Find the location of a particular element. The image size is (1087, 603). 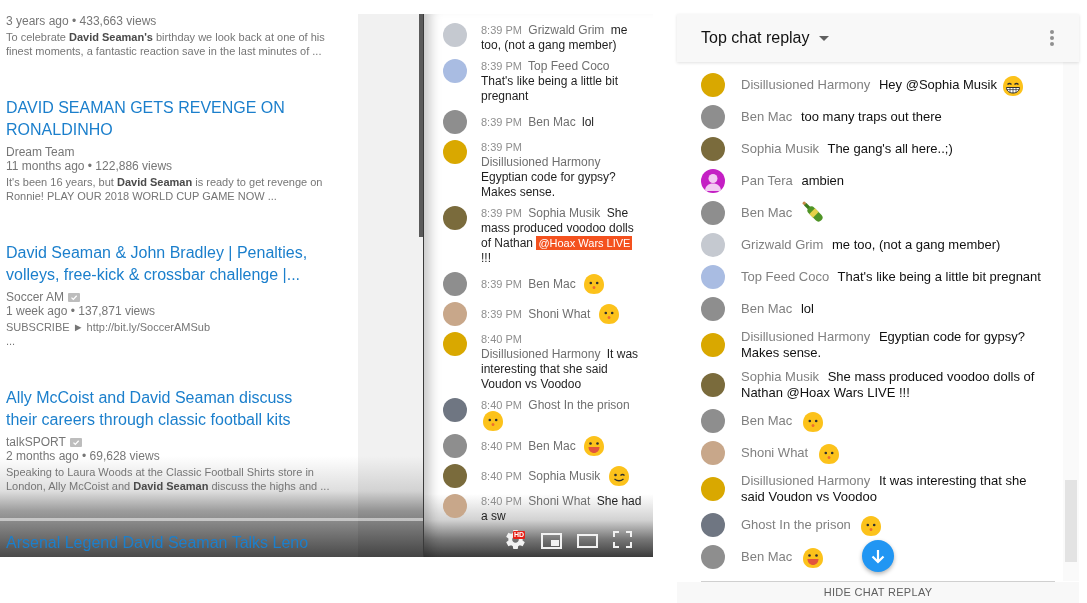

scroll-to-bottom-button is located at coordinates (878, 556).